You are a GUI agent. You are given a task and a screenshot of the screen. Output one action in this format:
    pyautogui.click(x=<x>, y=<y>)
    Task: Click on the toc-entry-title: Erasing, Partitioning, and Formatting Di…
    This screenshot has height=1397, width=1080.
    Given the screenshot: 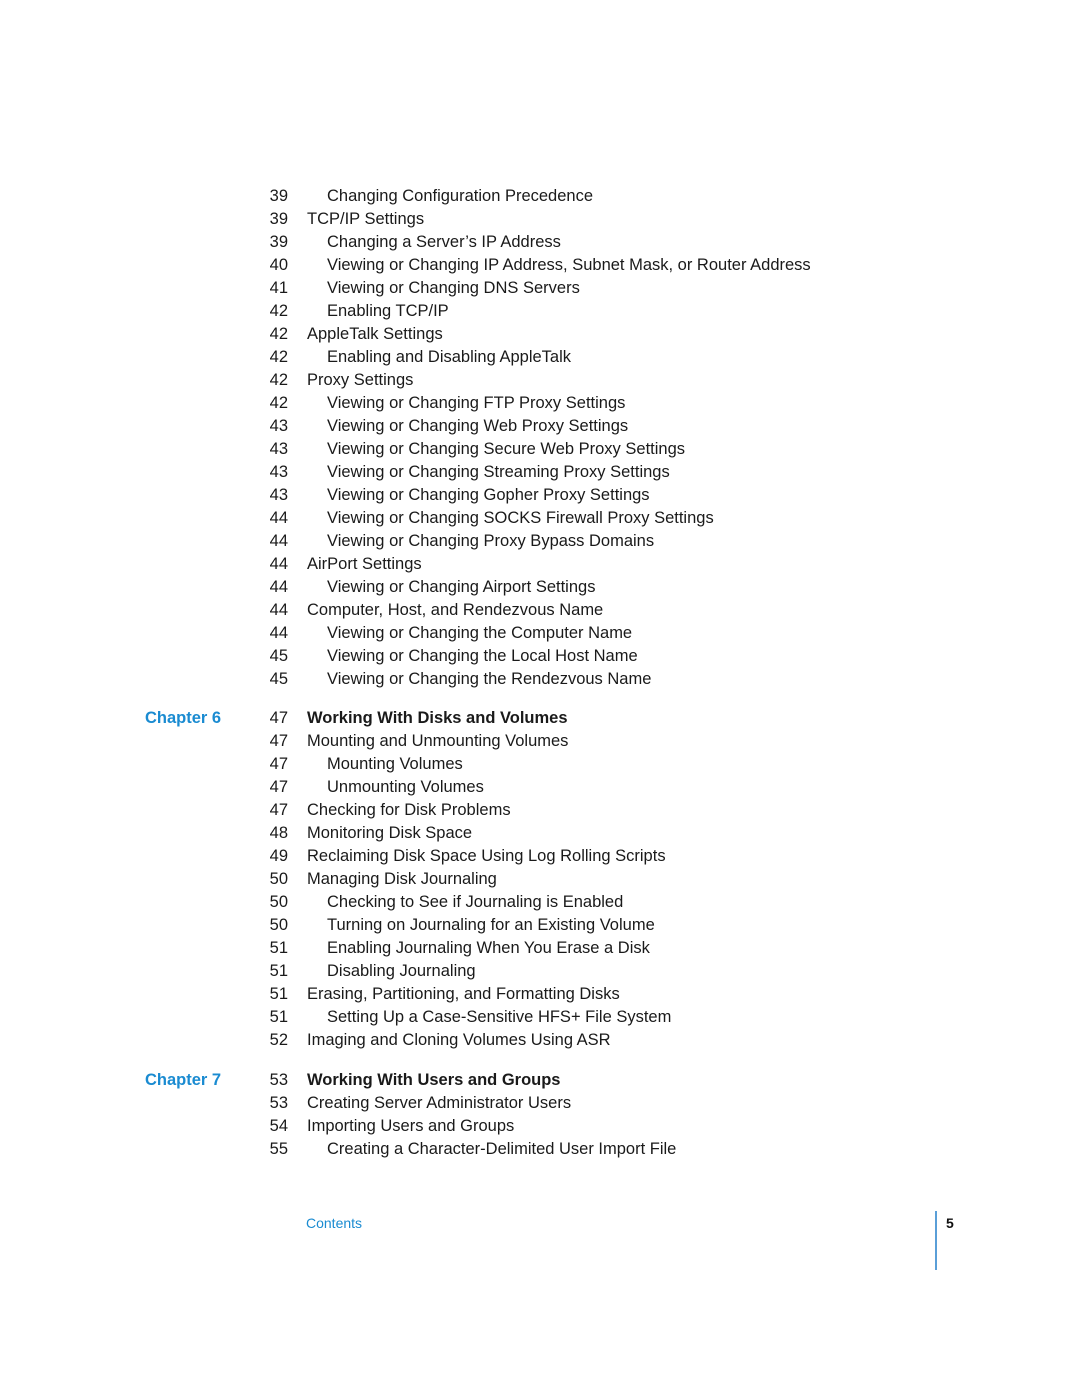 What is the action you would take?
    pyautogui.click(x=463, y=994)
    